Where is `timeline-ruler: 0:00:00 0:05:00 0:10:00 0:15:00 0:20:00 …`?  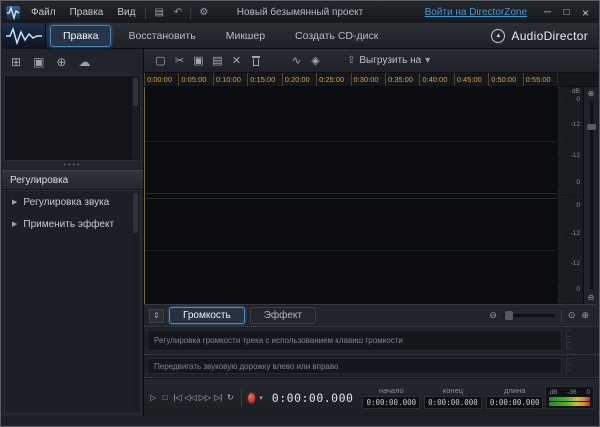 timeline-ruler: 0:00:00 0:05:00 0:10:00 0:15:00 0:20:00 … is located at coordinates (371, 80).